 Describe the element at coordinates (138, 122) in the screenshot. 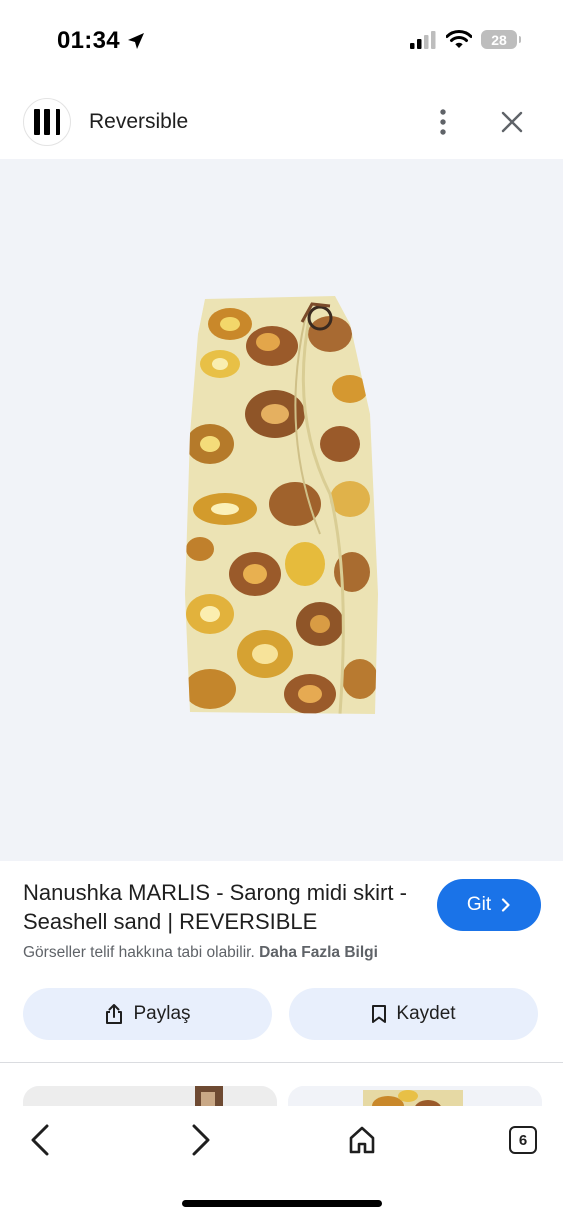

I see `site-name: Reversible` at that location.